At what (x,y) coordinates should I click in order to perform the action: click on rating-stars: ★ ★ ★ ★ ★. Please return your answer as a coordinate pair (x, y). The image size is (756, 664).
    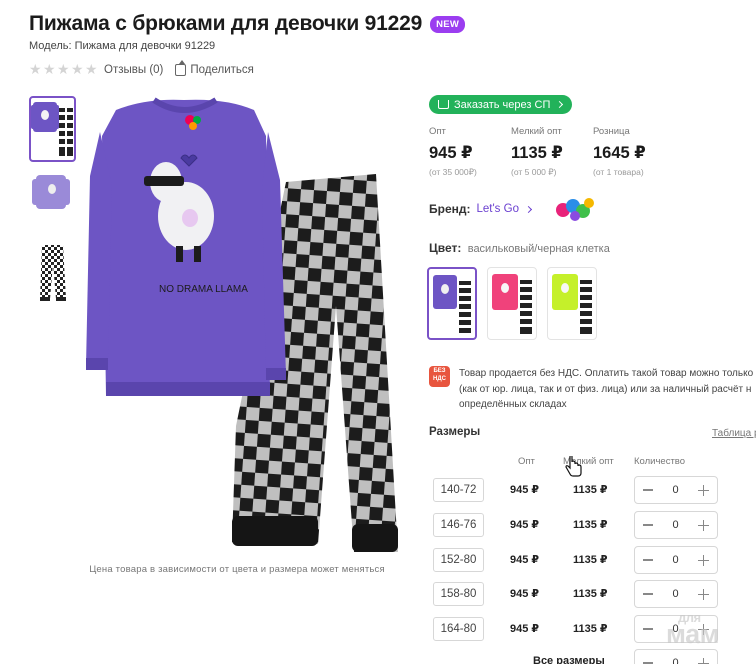
    Looking at the image, I should click on (63, 69).